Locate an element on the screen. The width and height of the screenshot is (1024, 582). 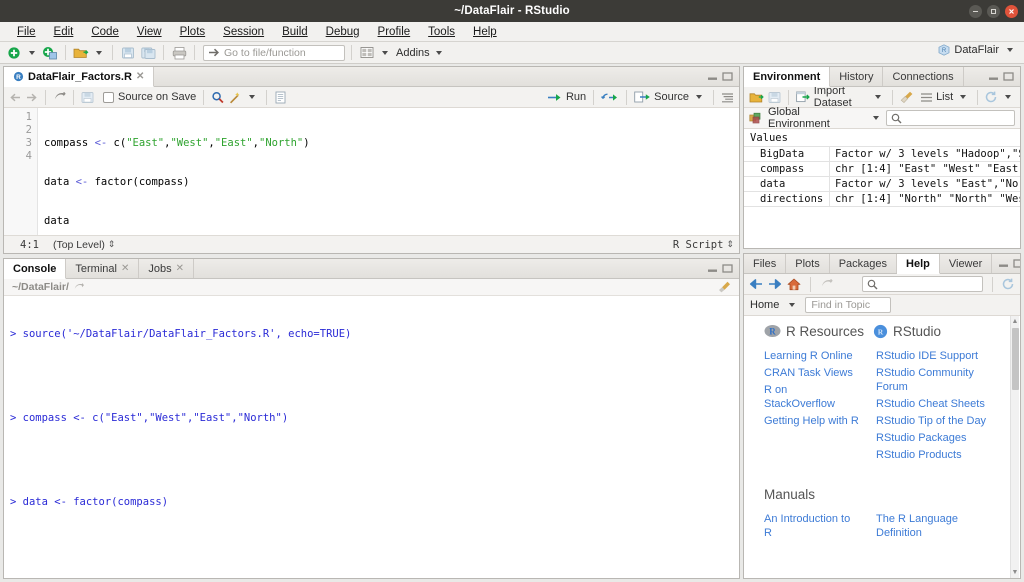
link-rstudio-products: RStudio Products is located at coordinates (936, 455).